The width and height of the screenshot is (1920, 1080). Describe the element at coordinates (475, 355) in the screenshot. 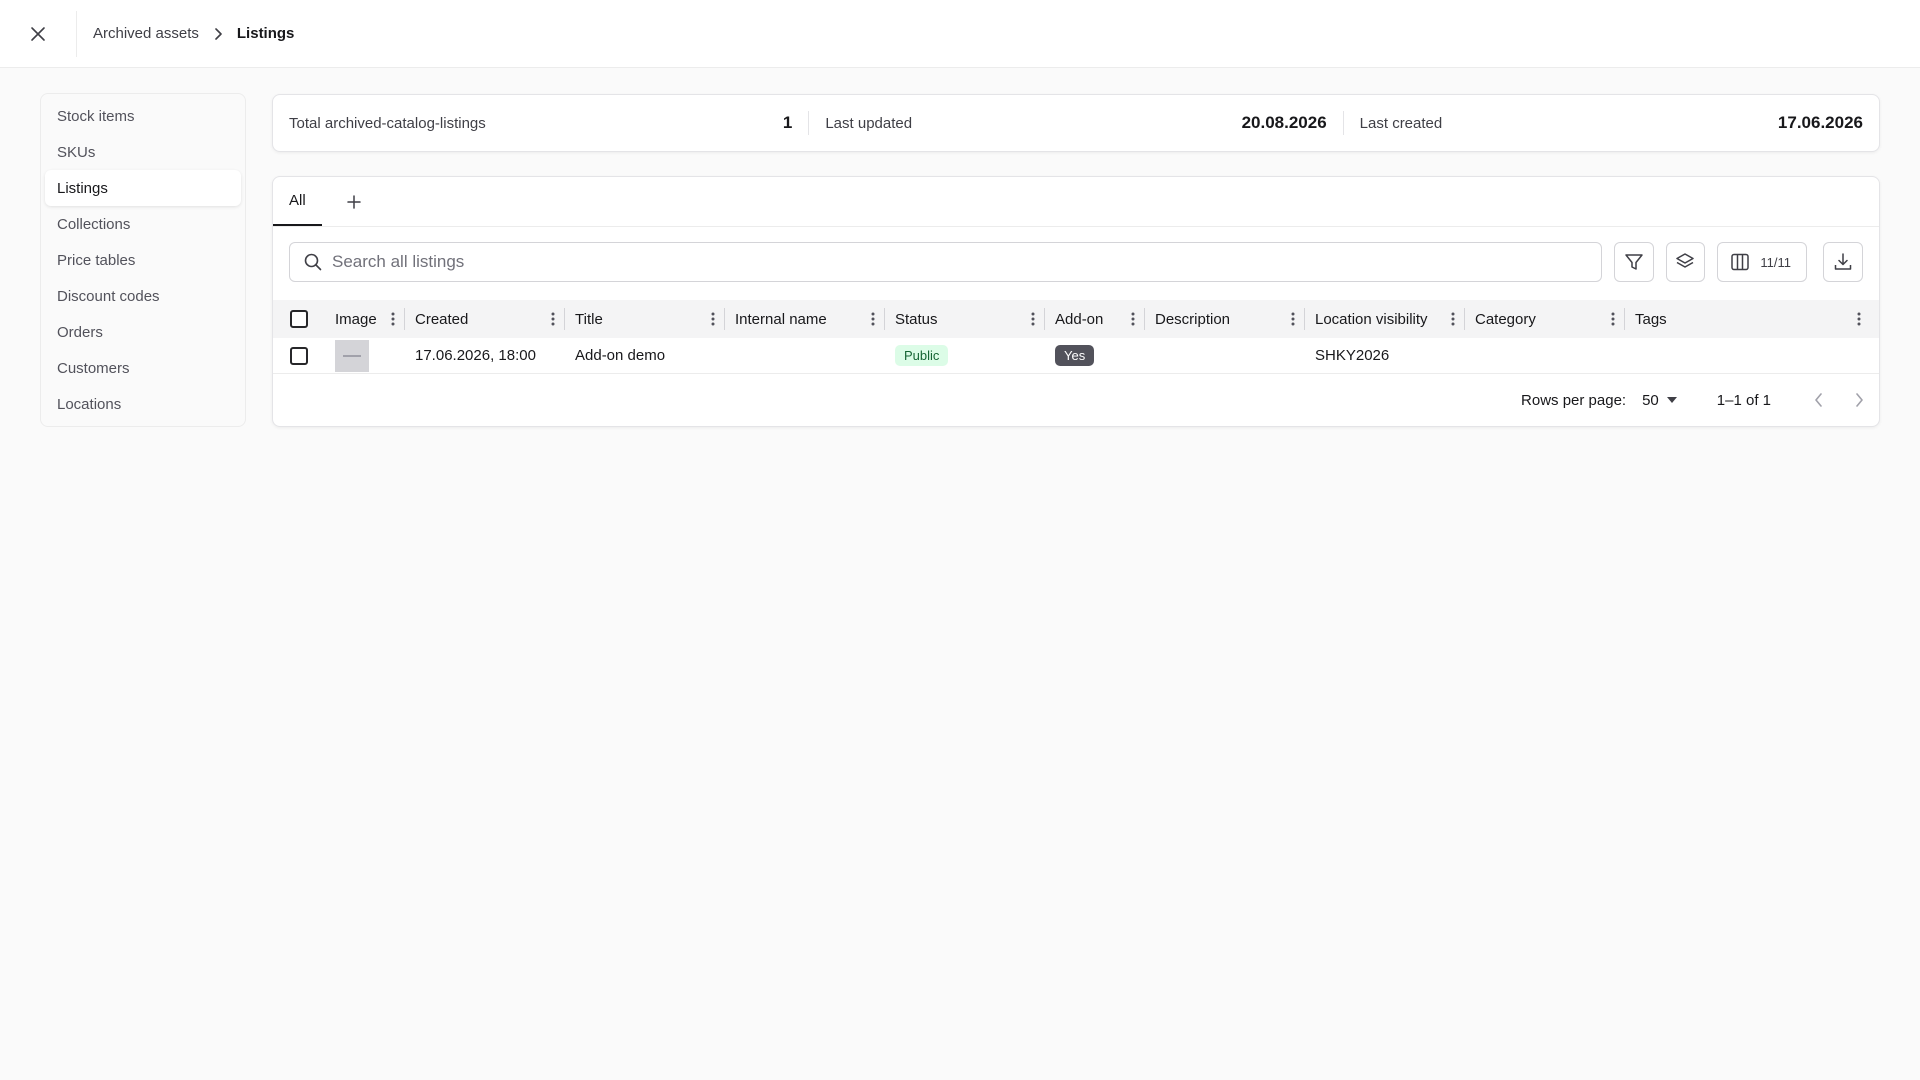

I see `cell-created: 17.06.2026, 18:00` at that location.